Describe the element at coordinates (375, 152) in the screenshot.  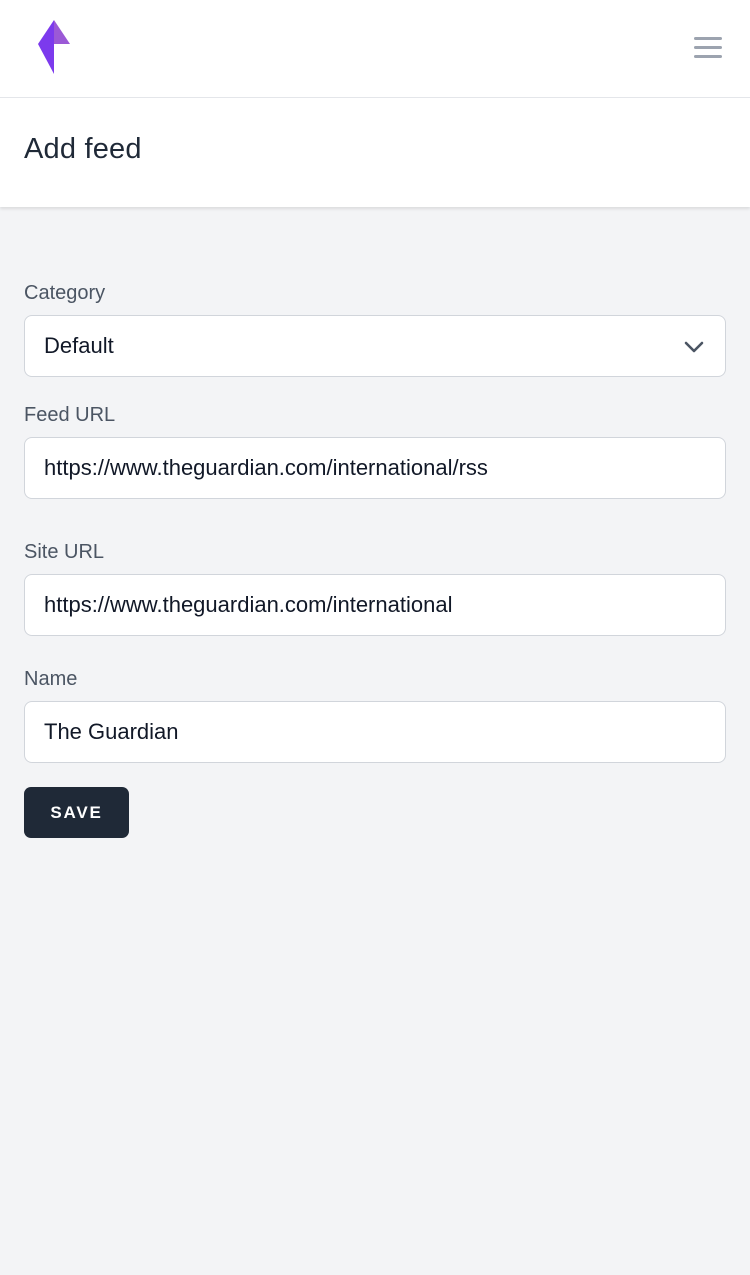
I see `page-header: Add feed` at that location.